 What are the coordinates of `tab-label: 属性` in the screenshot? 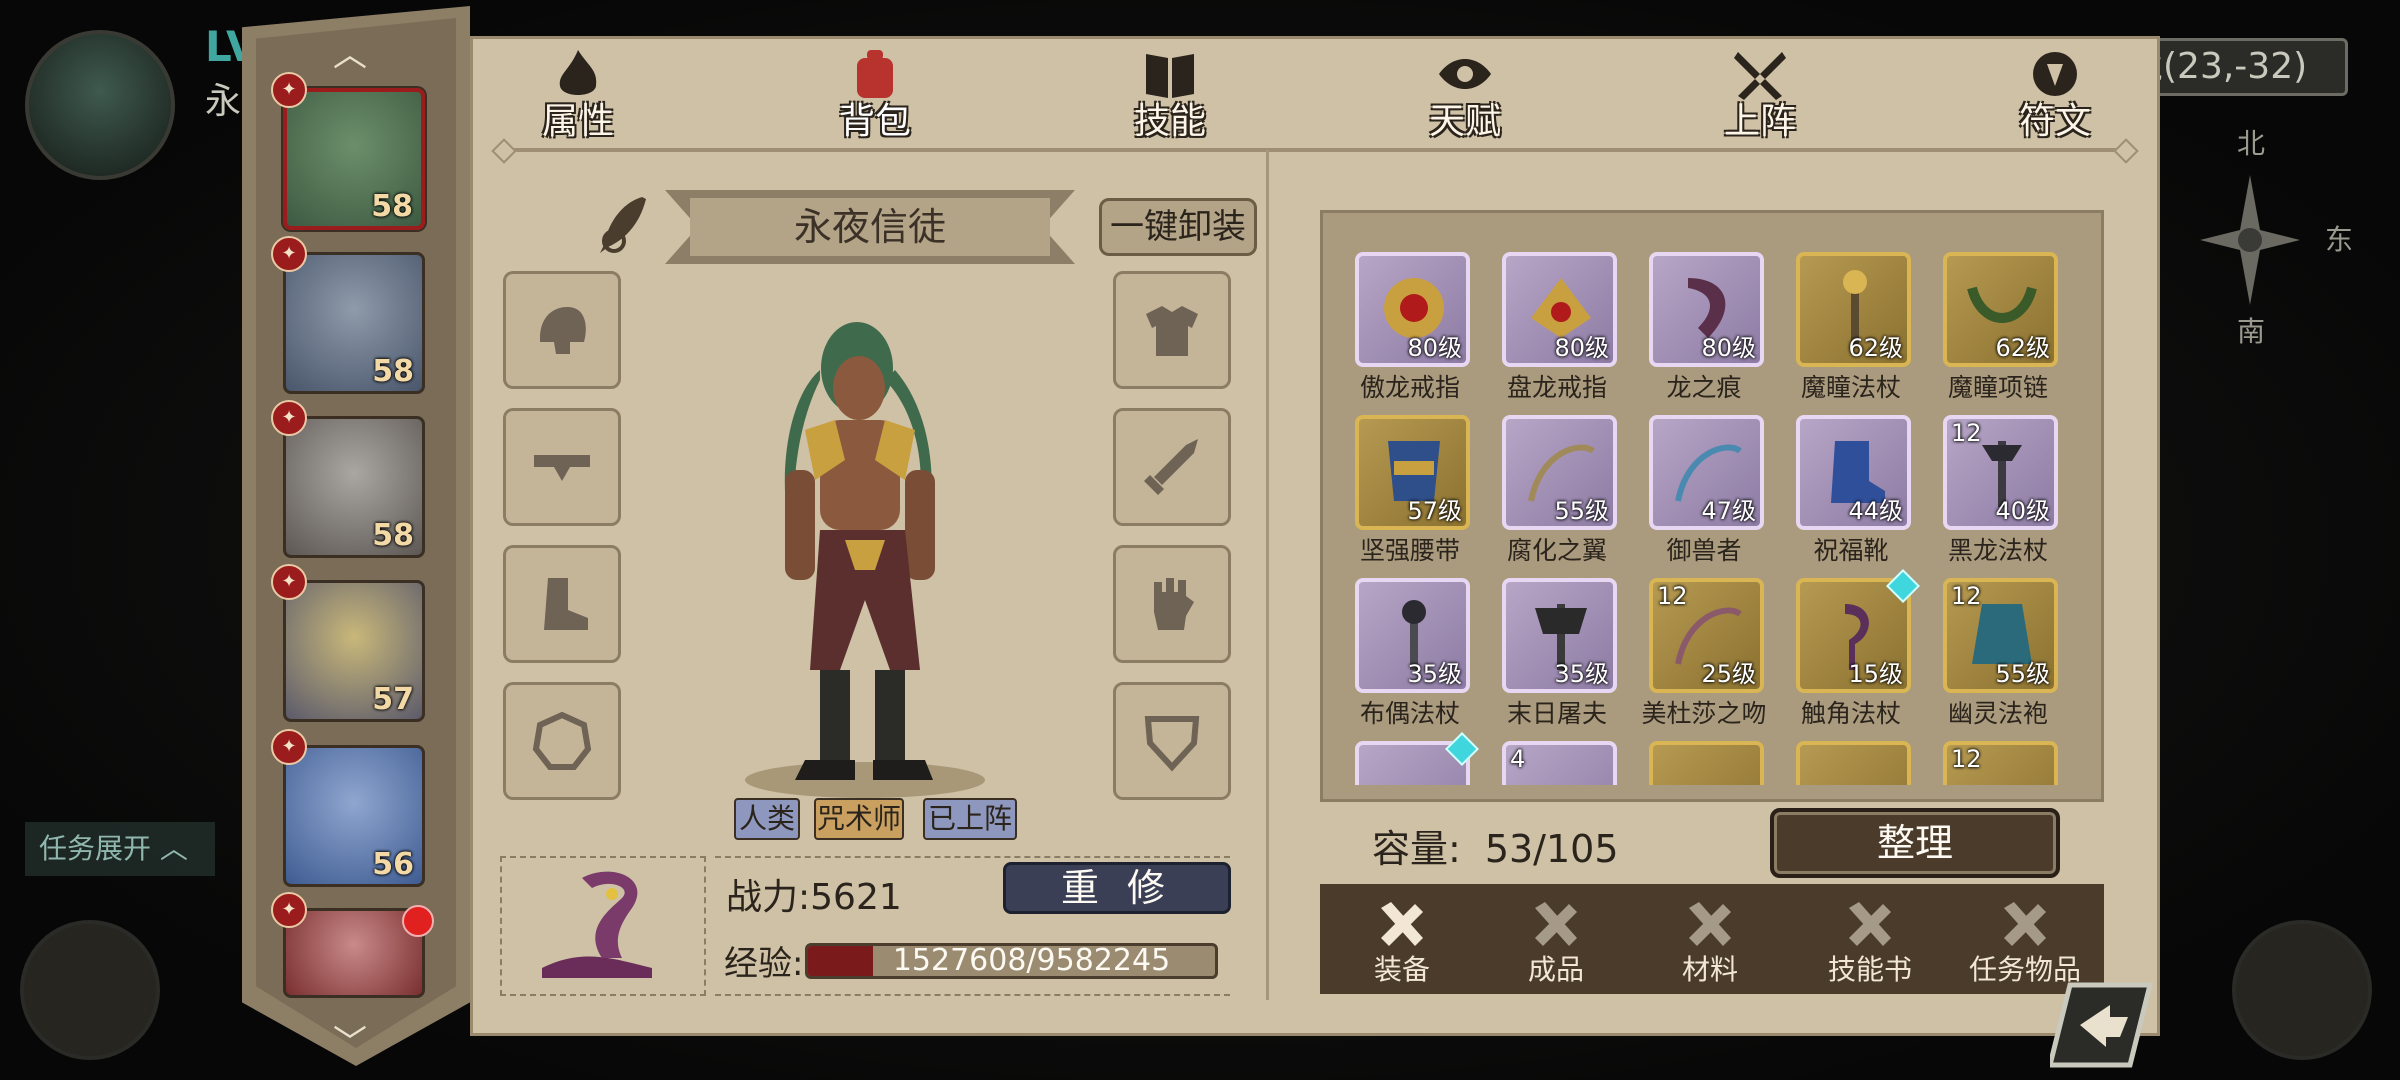 It's located at (577, 121).